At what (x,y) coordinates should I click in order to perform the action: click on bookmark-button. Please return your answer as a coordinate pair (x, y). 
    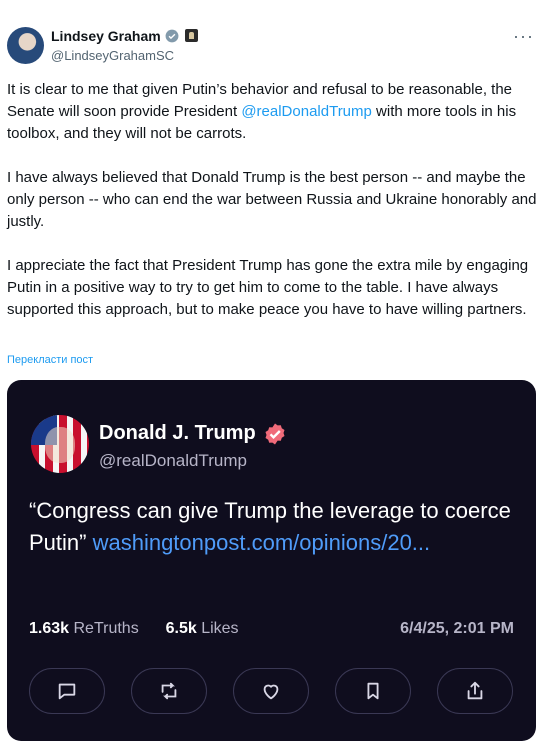
    Looking at the image, I should click on (373, 691).